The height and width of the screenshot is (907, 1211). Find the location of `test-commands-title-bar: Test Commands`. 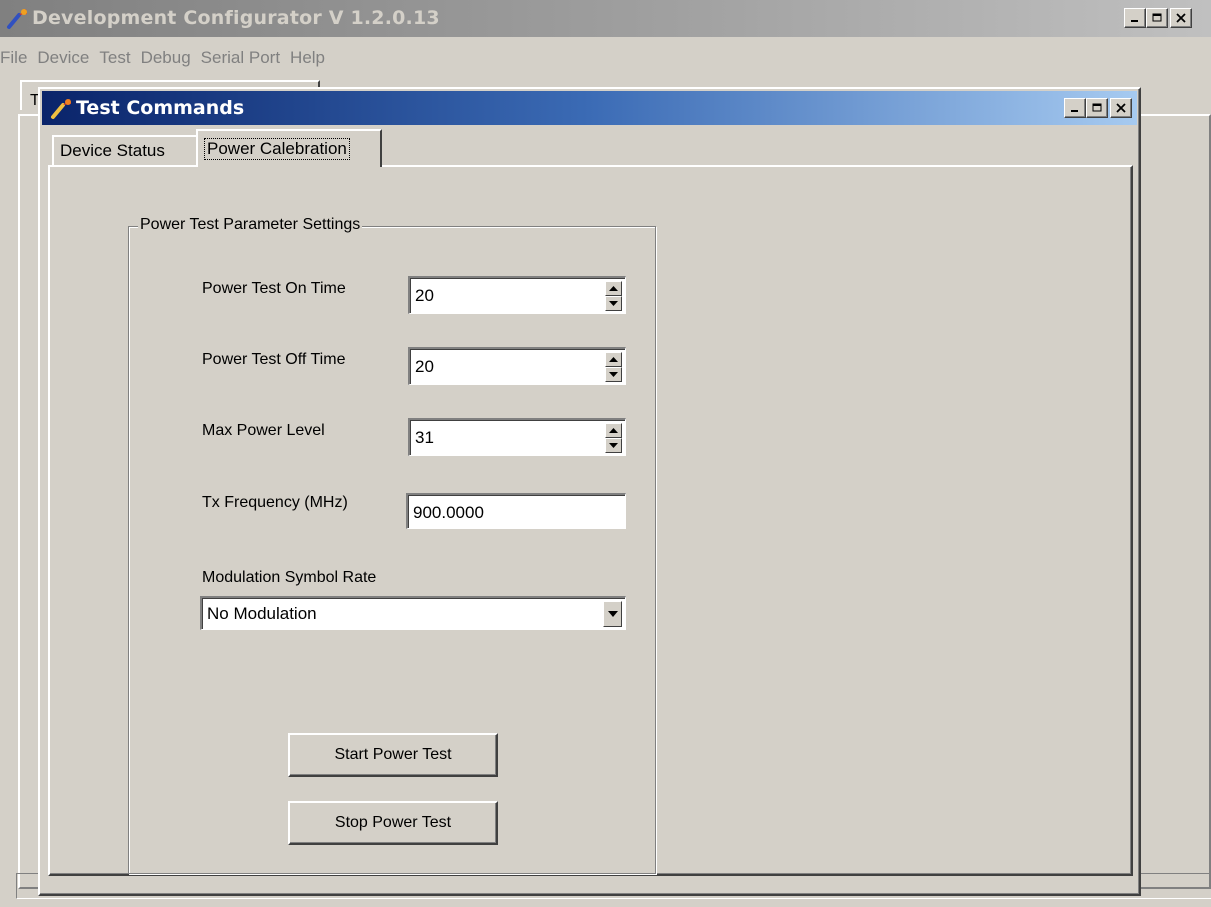

test-commands-title-bar: Test Commands is located at coordinates (589, 108).